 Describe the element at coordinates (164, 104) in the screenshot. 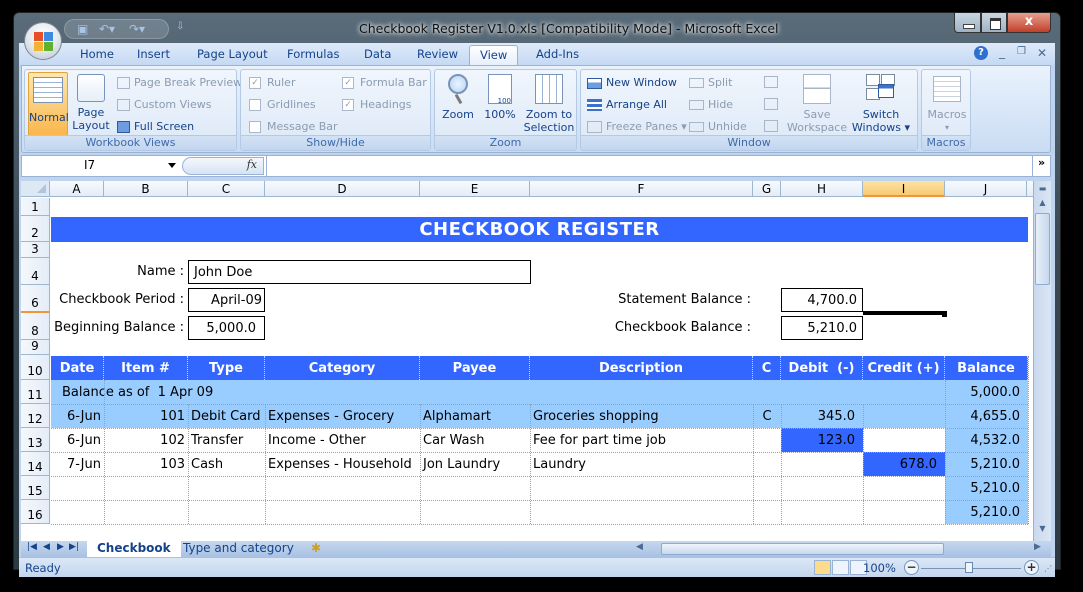

I see `custom-views-button: Custom Views` at that location.